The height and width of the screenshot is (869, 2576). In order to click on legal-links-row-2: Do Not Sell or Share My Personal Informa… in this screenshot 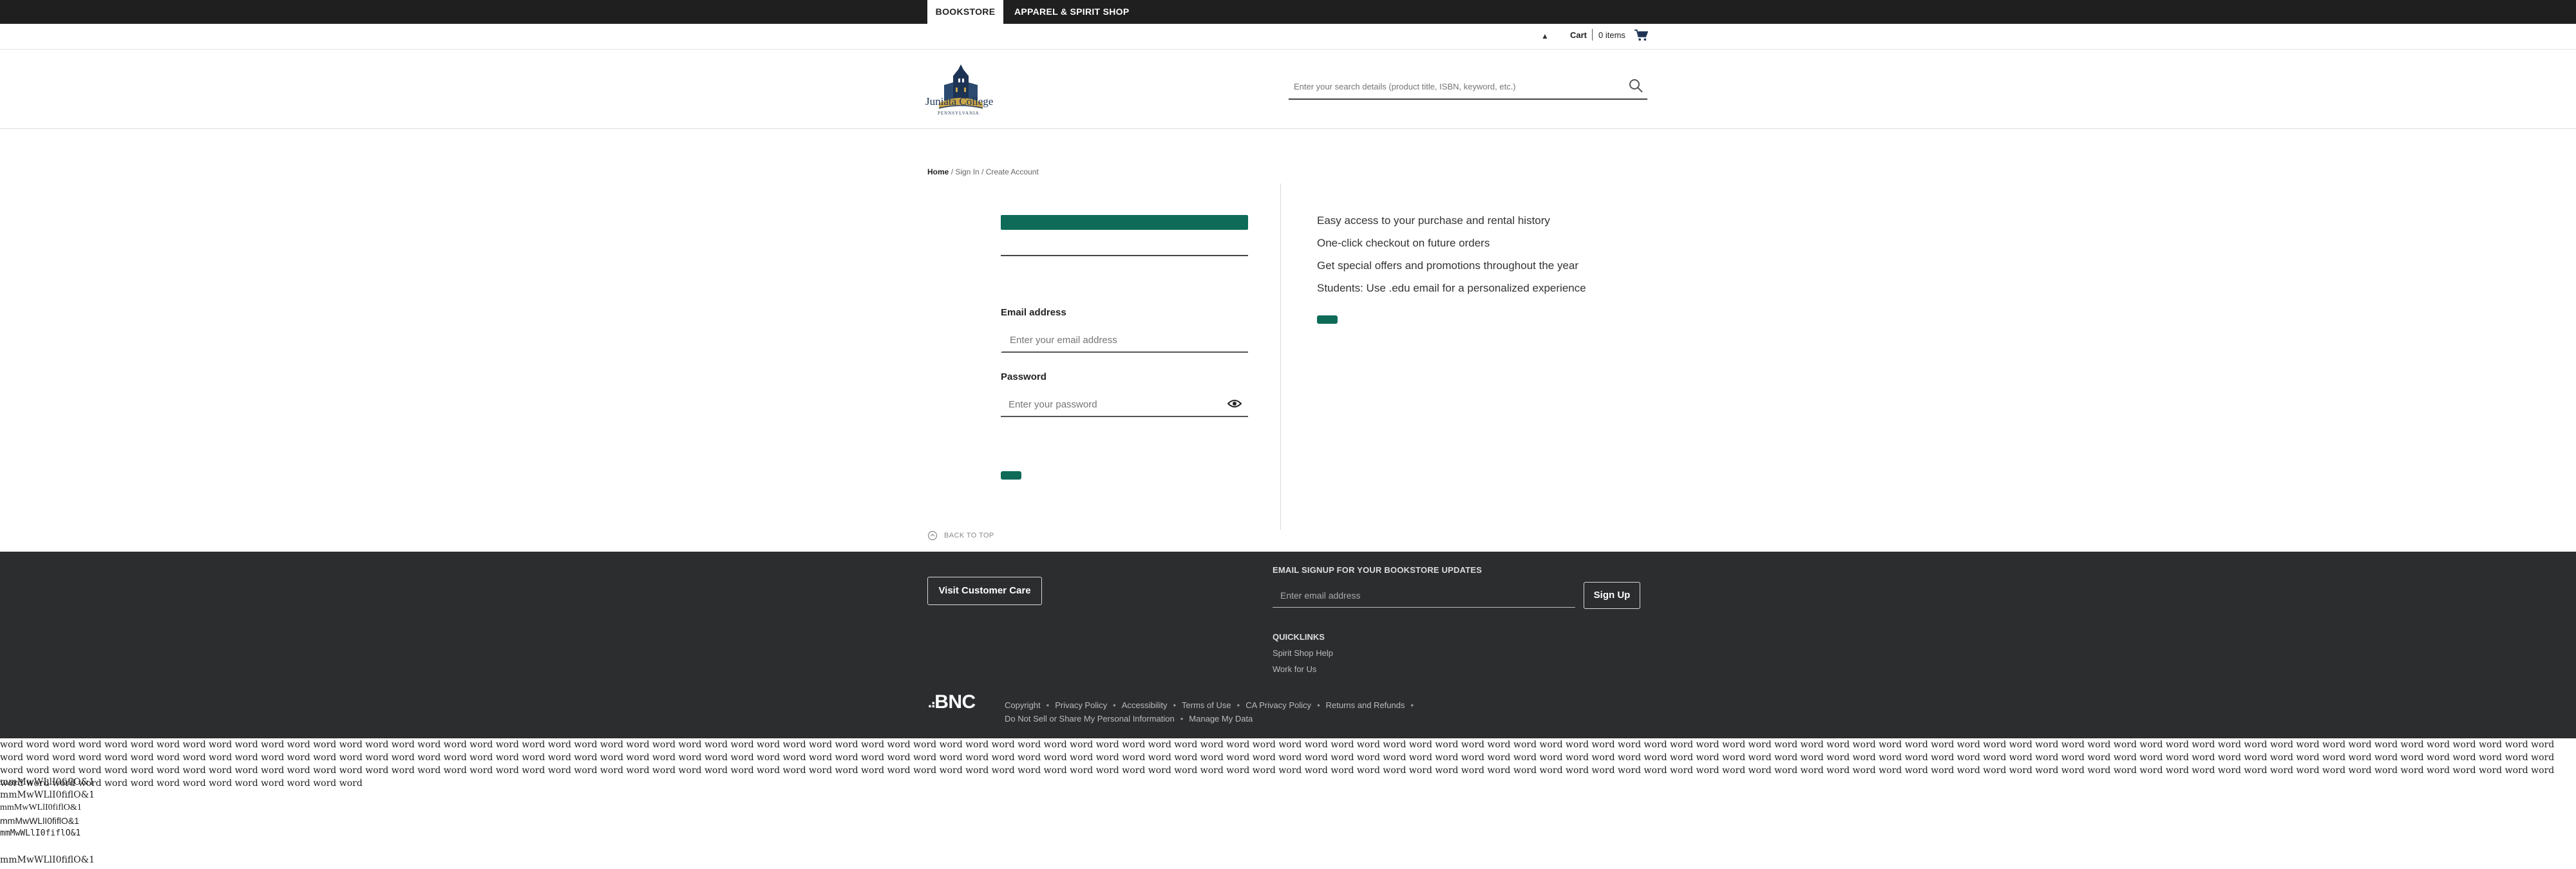, I will do `click(1129, 719)`.